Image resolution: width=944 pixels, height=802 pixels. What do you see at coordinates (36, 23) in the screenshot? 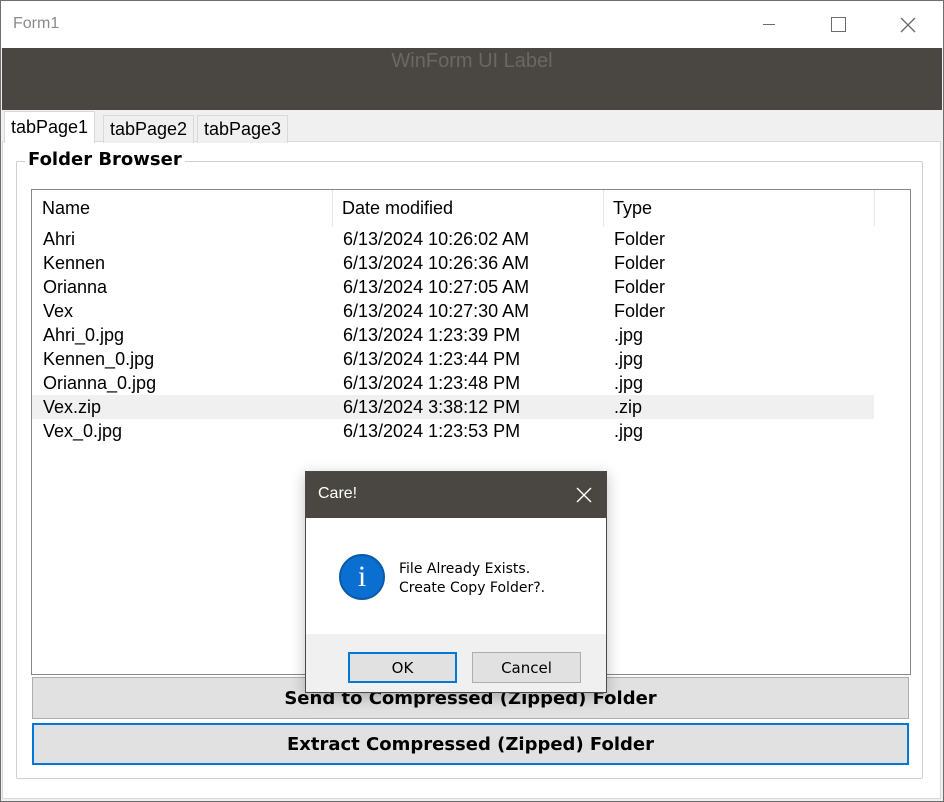
I see `window-title: Form1` at bounding box center [36, 23].